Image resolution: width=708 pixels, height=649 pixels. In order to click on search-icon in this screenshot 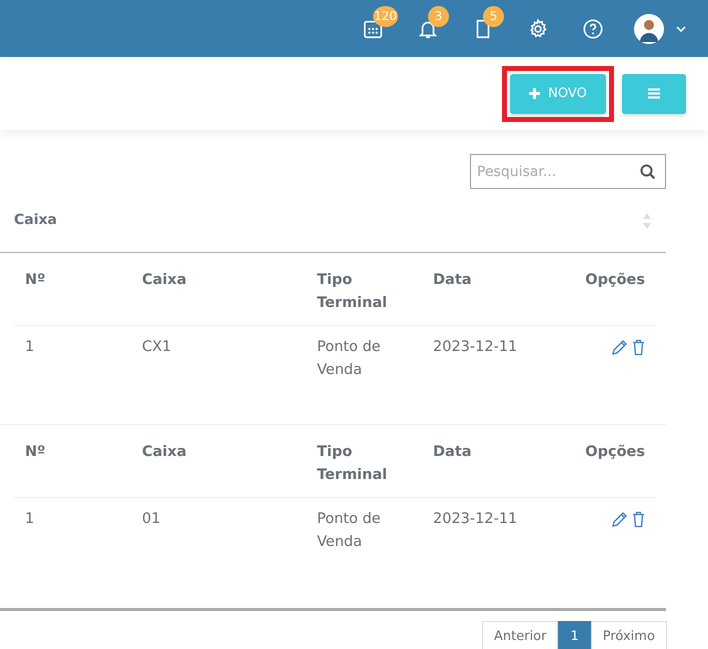, I will do `click(648, 172)`.